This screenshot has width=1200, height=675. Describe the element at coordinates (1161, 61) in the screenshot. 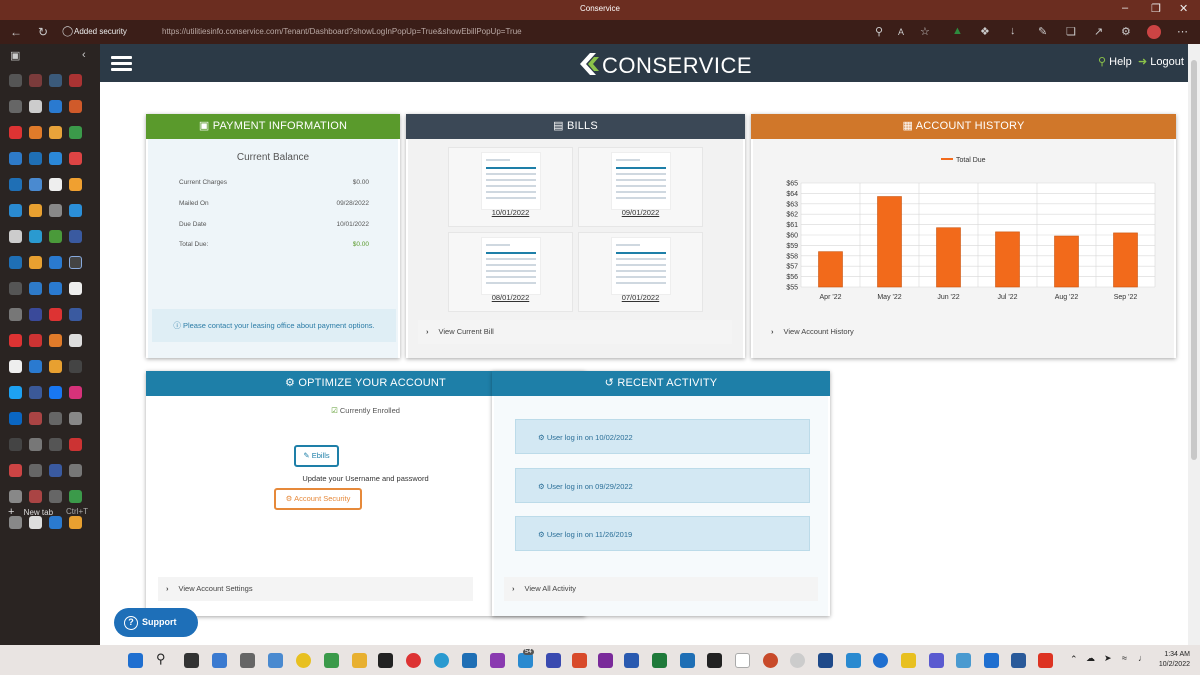

I see `logout-link: ➜ Logout` at that location.